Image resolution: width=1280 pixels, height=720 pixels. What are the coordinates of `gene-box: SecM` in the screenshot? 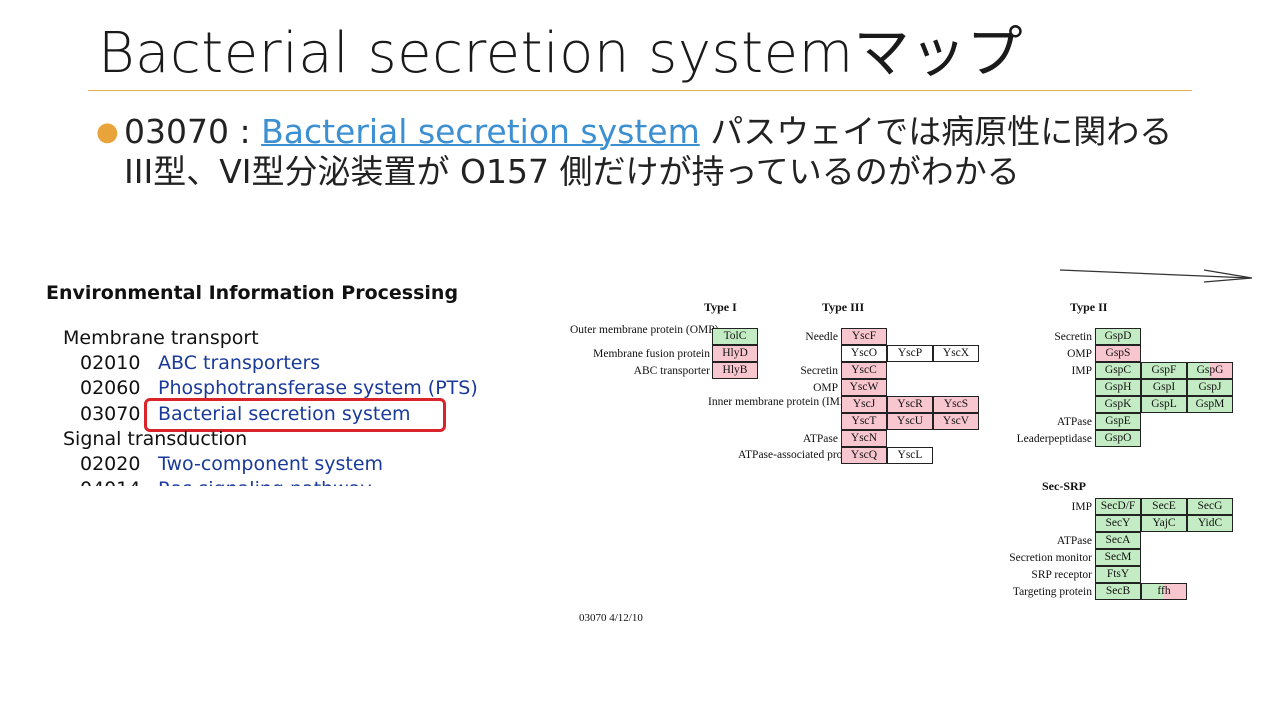 It's located at (1118, 557).